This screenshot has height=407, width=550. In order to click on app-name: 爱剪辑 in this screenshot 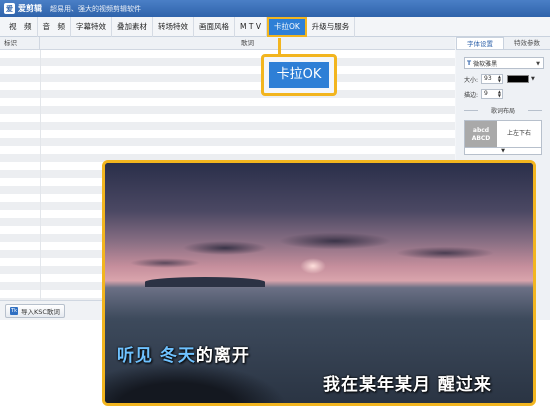, I will do `click(30, 8)`.